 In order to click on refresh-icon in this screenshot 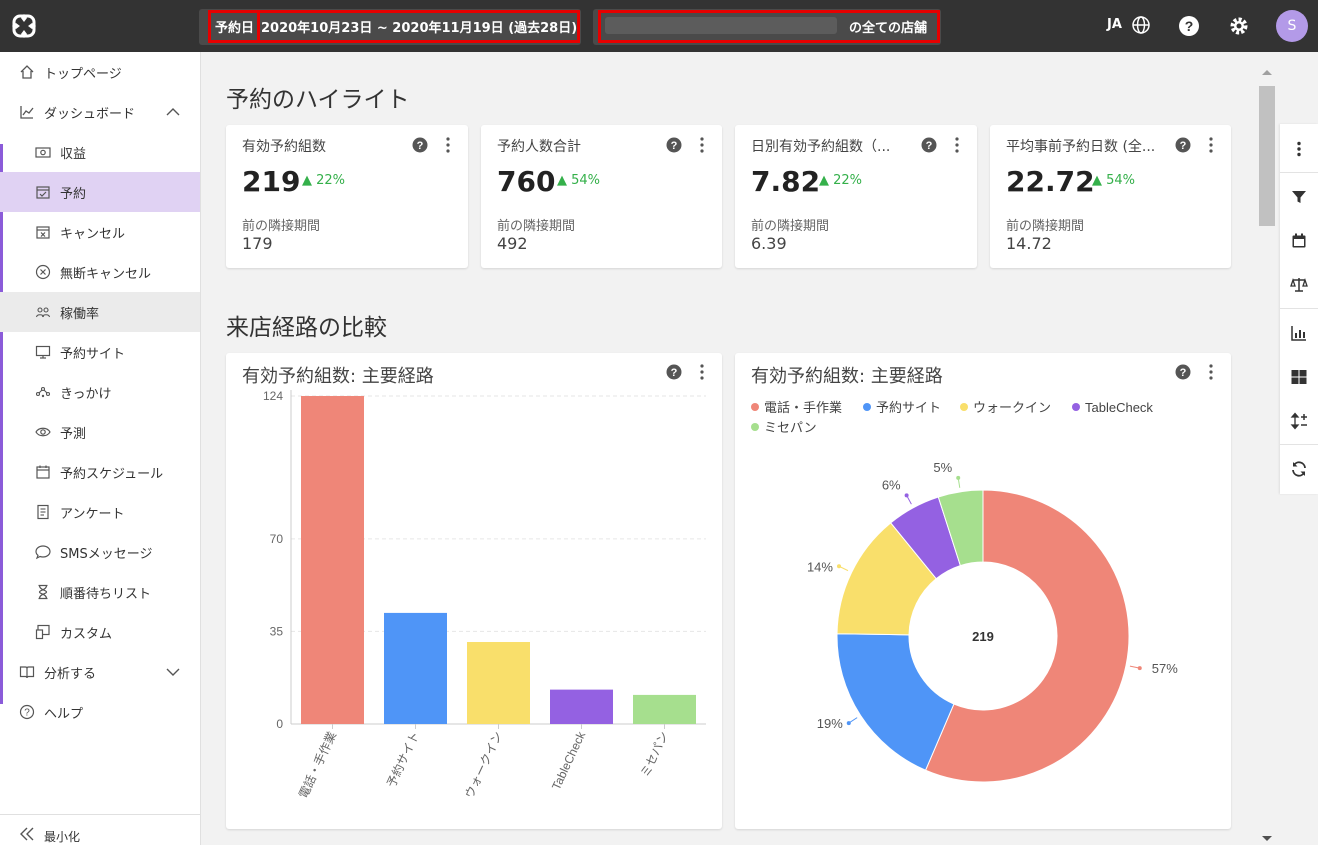, I will do `click(1299, 469)`.